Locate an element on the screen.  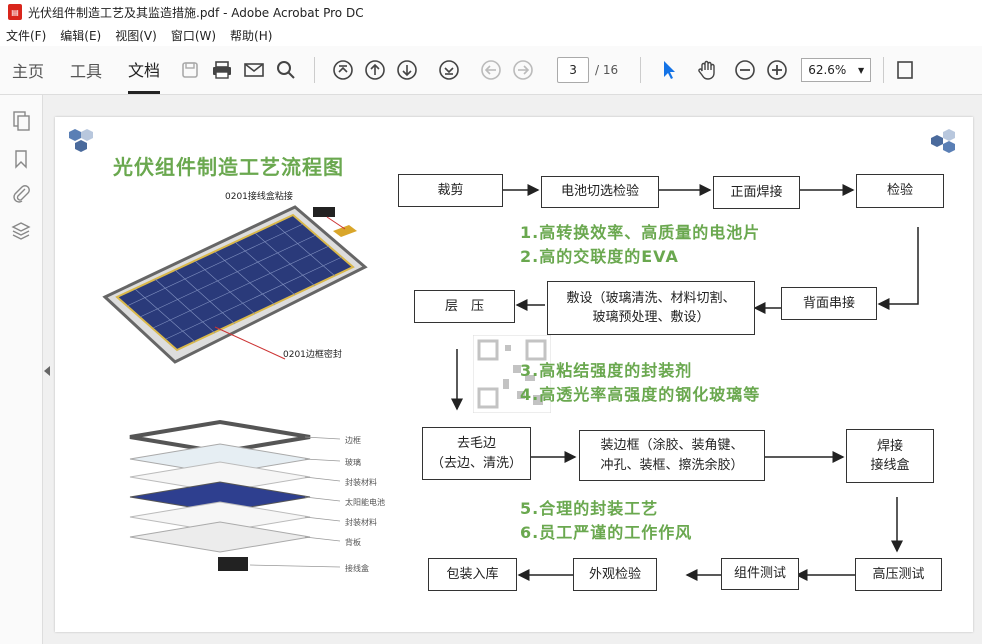
tab-home: 主页 is located at coordinates (28, 70).